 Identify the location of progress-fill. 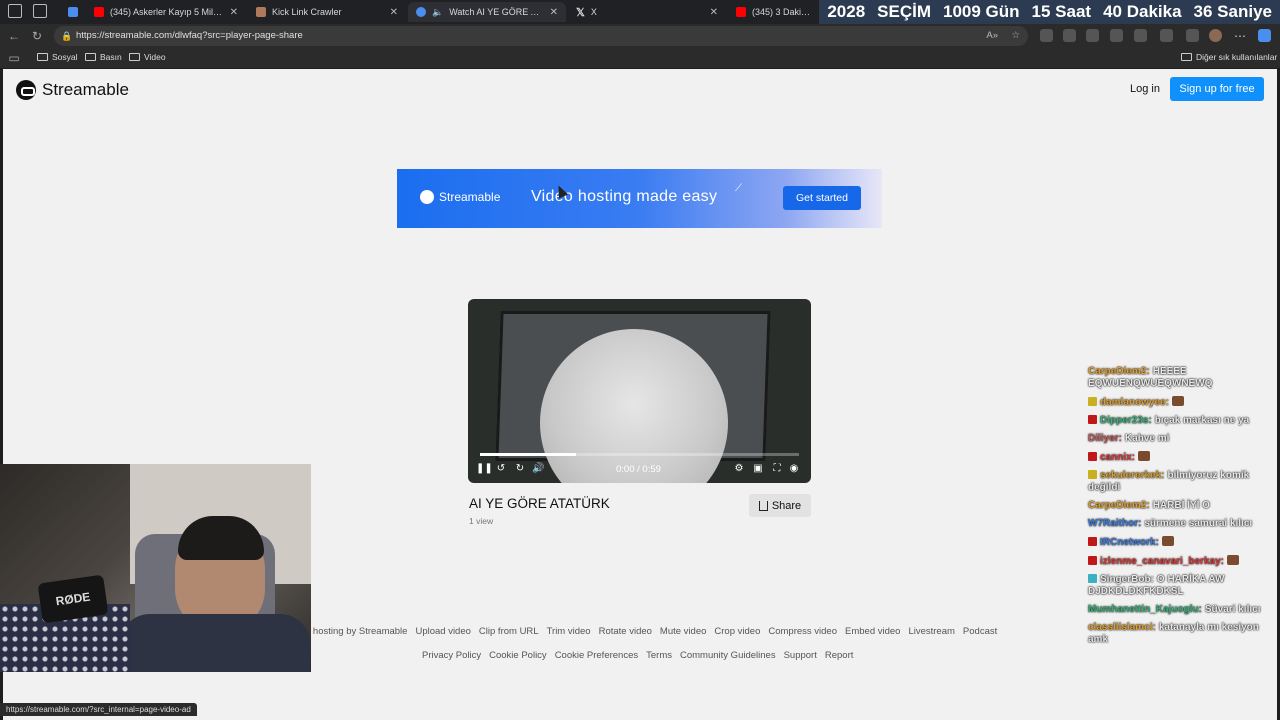
(528, 454).